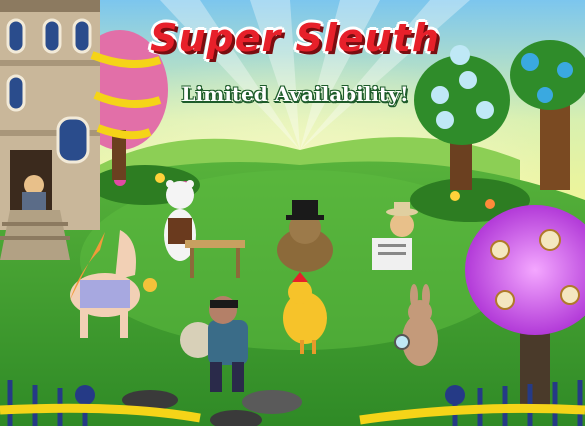  Describe the element at coordinates (50, 130) in the screenshot. I see `mansion` at that location.